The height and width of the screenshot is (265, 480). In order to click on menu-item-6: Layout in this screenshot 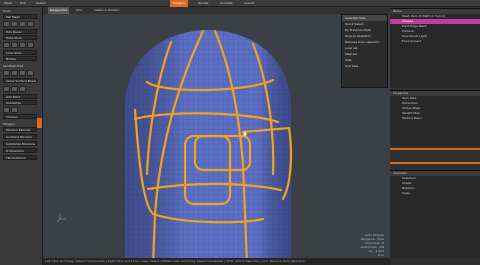, I will do `click(249, 3)`.